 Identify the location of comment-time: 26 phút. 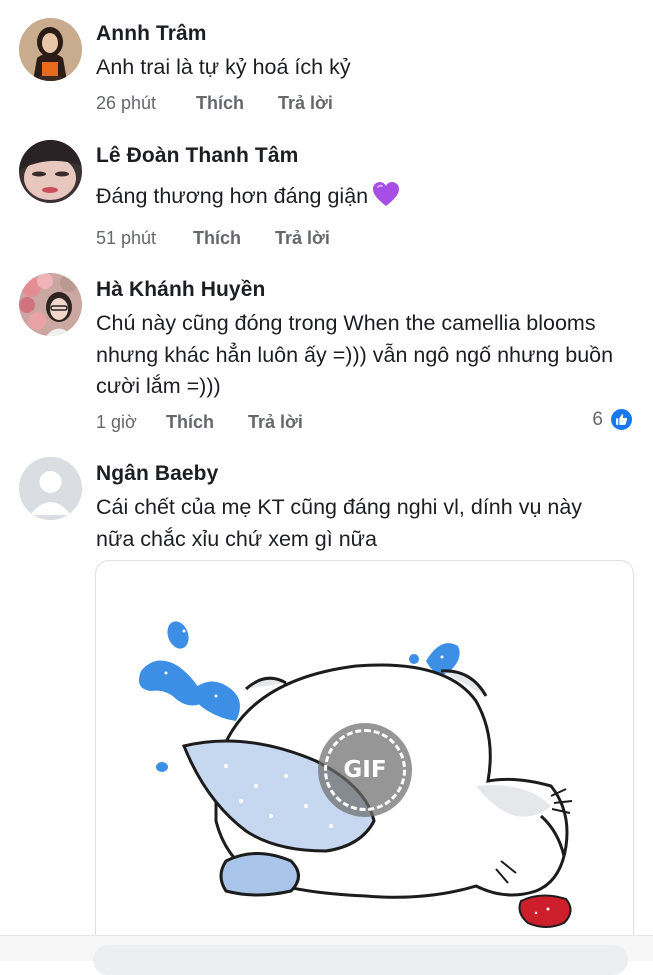
(126, 103).